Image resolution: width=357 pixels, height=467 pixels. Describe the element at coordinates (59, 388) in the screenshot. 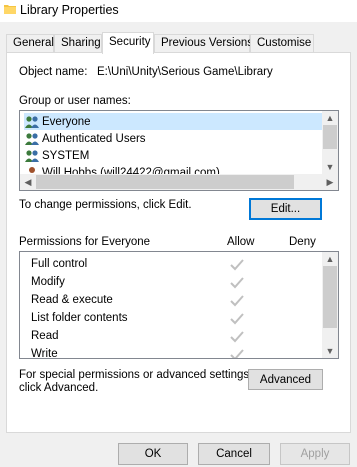

I see `advanced-hint-line2: click Advanced.` at that location.